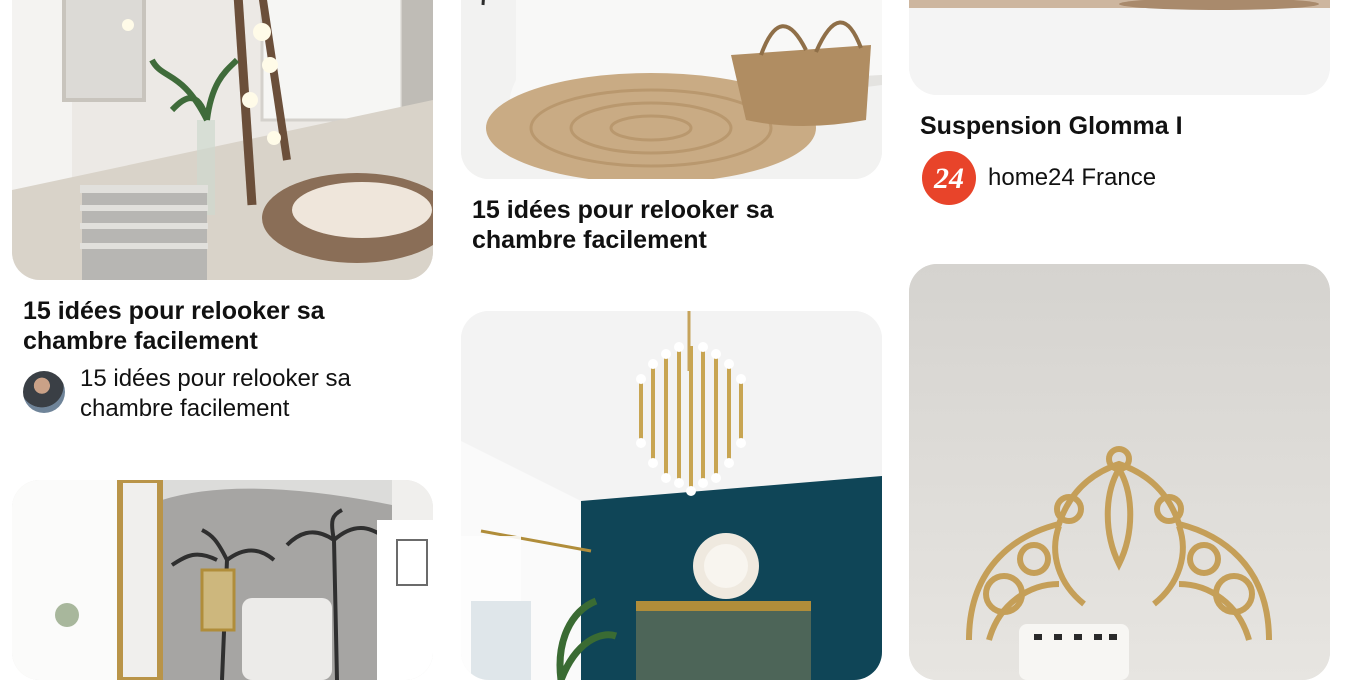 This screenshot has width=1349, height=680. I want to click on pin-title: Suspension Glomma I, so click(1110, 126).